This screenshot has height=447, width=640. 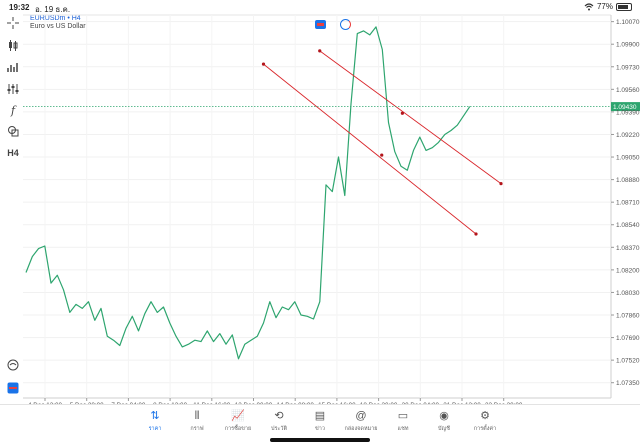 I want to click on y-tick-label: 1.08710, so click(x=628, y=203).